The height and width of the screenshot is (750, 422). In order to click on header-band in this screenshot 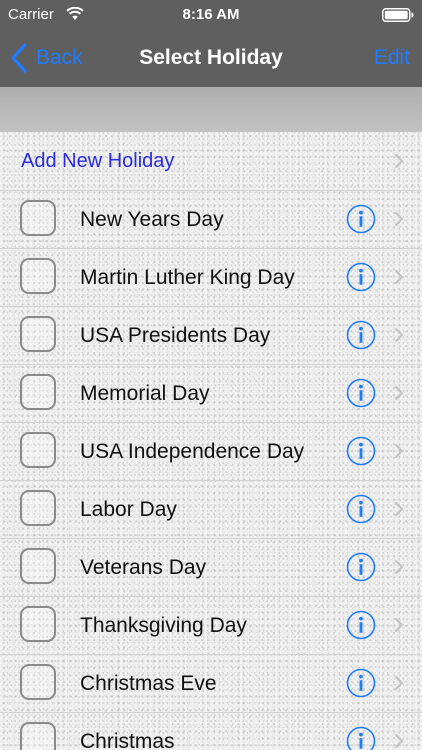, I will do `click(211, 109)`.